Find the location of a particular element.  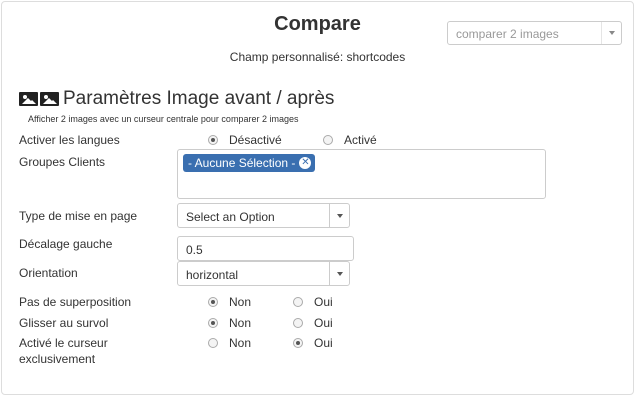

type-mise-en-page-select: Select an Option is located at coordinates (263, 215).